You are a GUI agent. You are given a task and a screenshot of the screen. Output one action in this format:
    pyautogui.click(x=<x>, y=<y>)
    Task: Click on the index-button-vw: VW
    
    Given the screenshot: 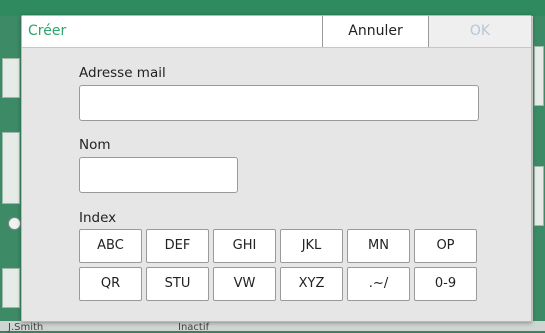 What is the action you would take?
    pyautogui.click(x=244, y=284)
    